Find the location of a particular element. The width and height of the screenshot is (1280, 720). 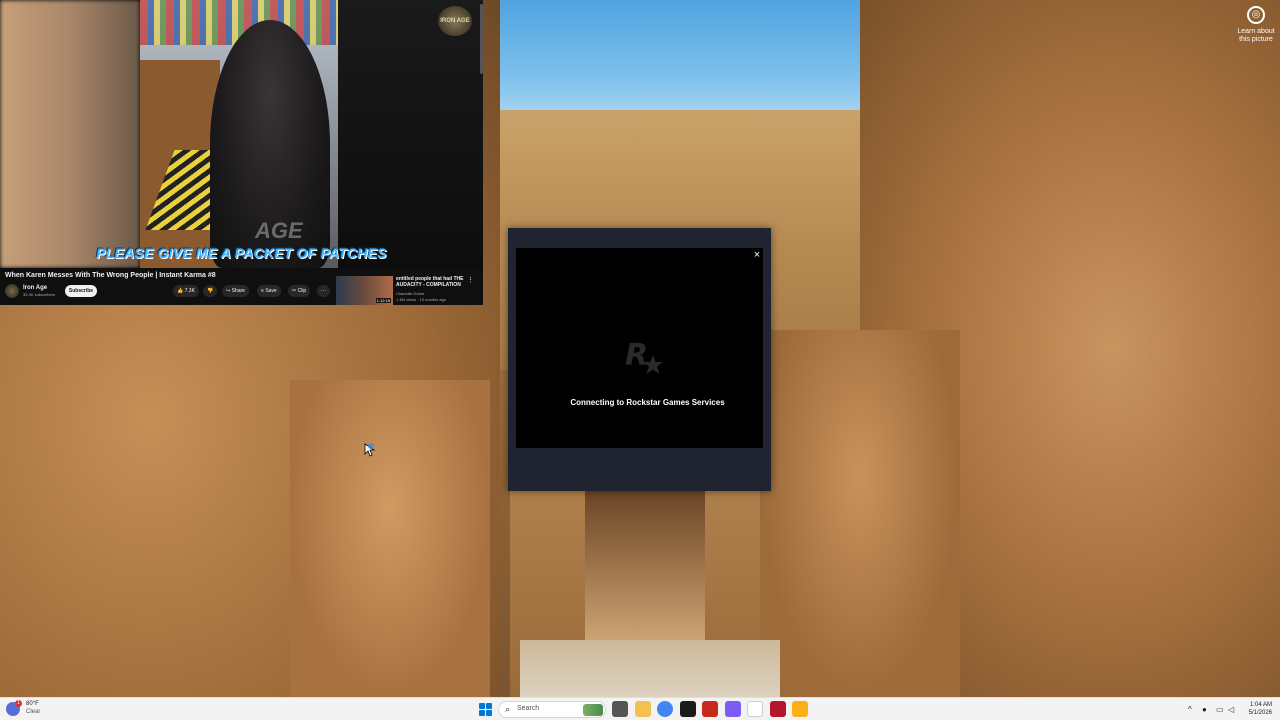

save-button: ≡ Save is located at coordinates (269, 291).